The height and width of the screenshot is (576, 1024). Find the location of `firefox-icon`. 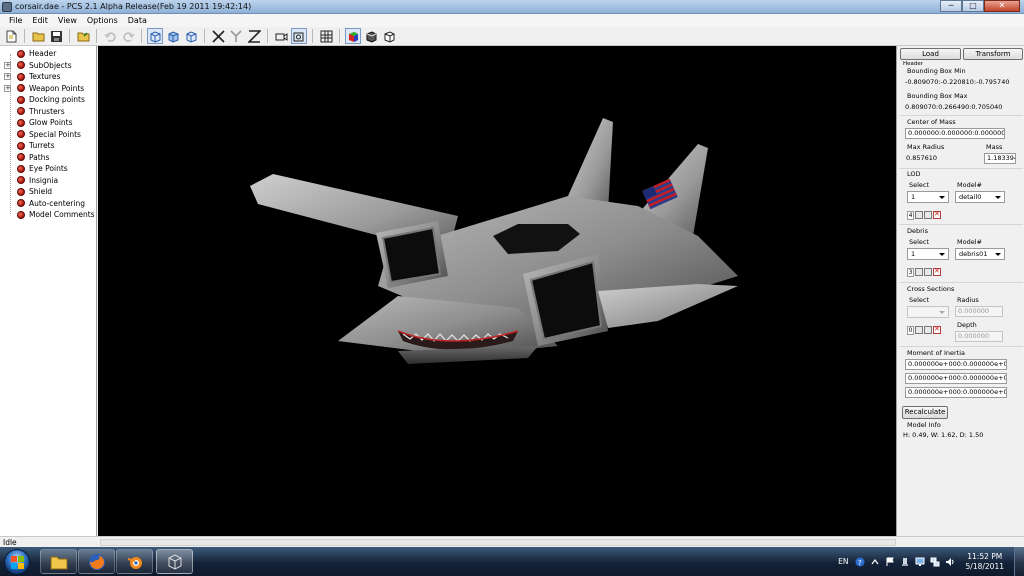

firefox-icon is located at coordinates (96, 561).